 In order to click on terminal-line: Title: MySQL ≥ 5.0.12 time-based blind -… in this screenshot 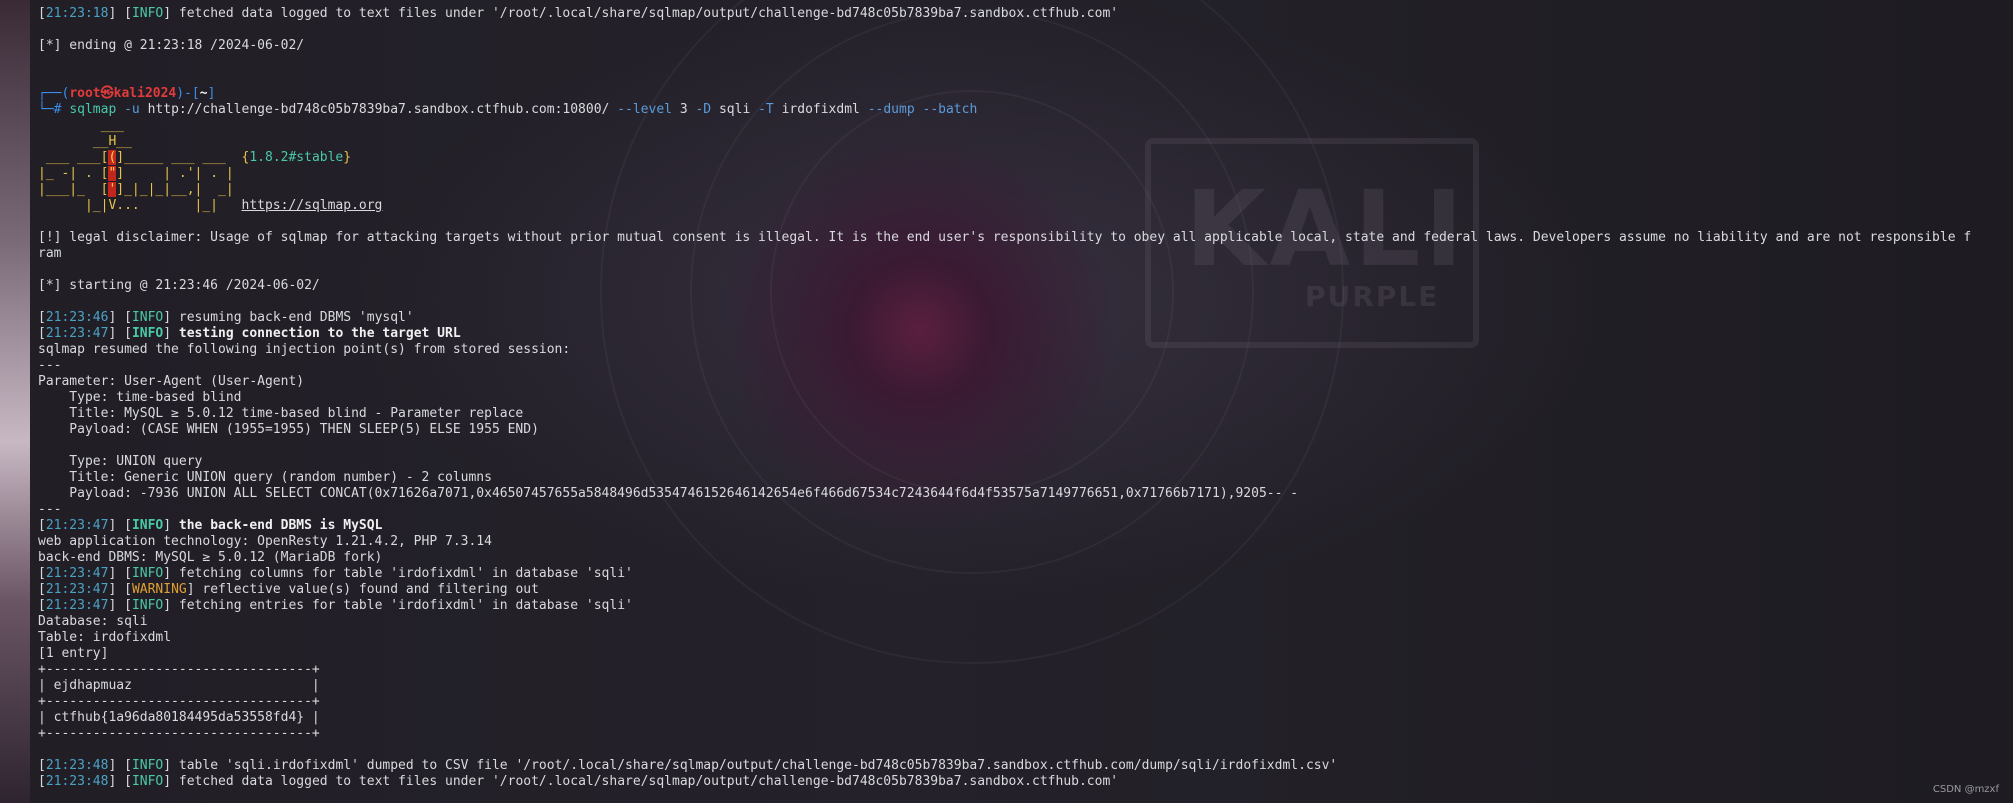, I will do `click(1025, 414)`.